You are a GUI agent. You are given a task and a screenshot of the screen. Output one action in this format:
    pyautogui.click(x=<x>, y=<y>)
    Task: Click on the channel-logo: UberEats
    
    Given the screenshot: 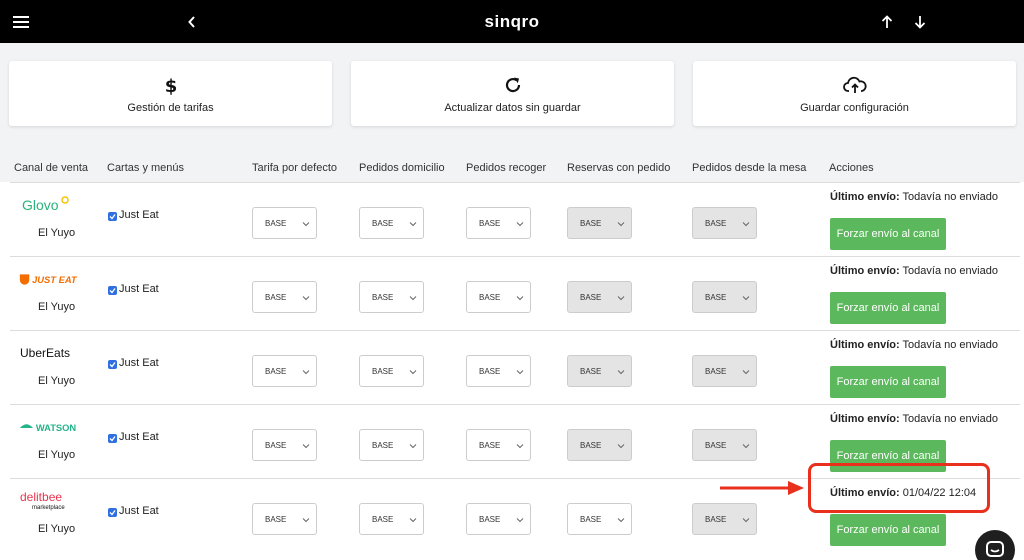 What is the action you would take?
    pyautogui.click(x=48, y=353)
    